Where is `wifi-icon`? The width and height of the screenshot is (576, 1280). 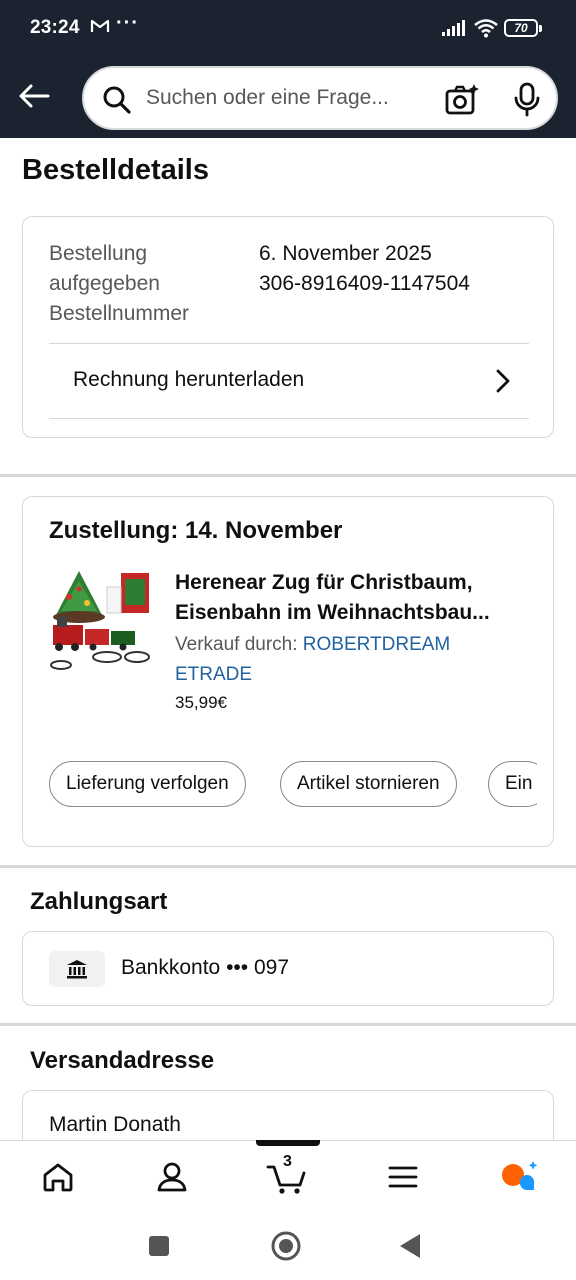 wifi-icon is located at coordinates (486, 30).